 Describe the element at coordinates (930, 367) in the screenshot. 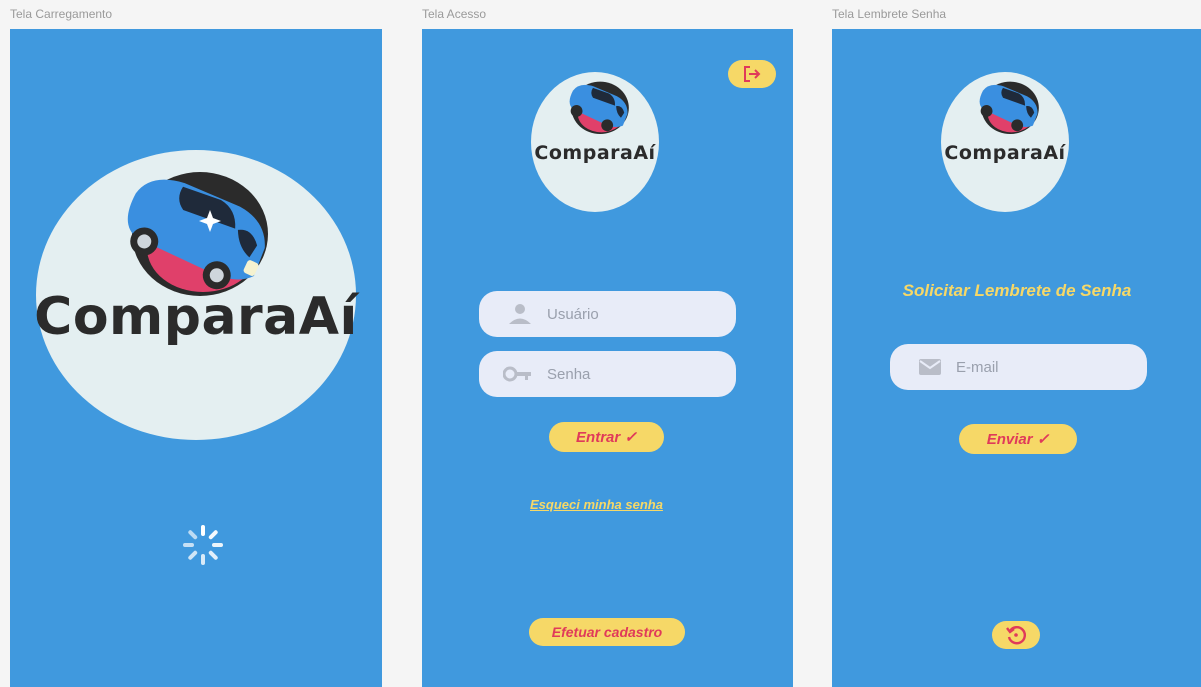

I see `mail-icon` at that location.